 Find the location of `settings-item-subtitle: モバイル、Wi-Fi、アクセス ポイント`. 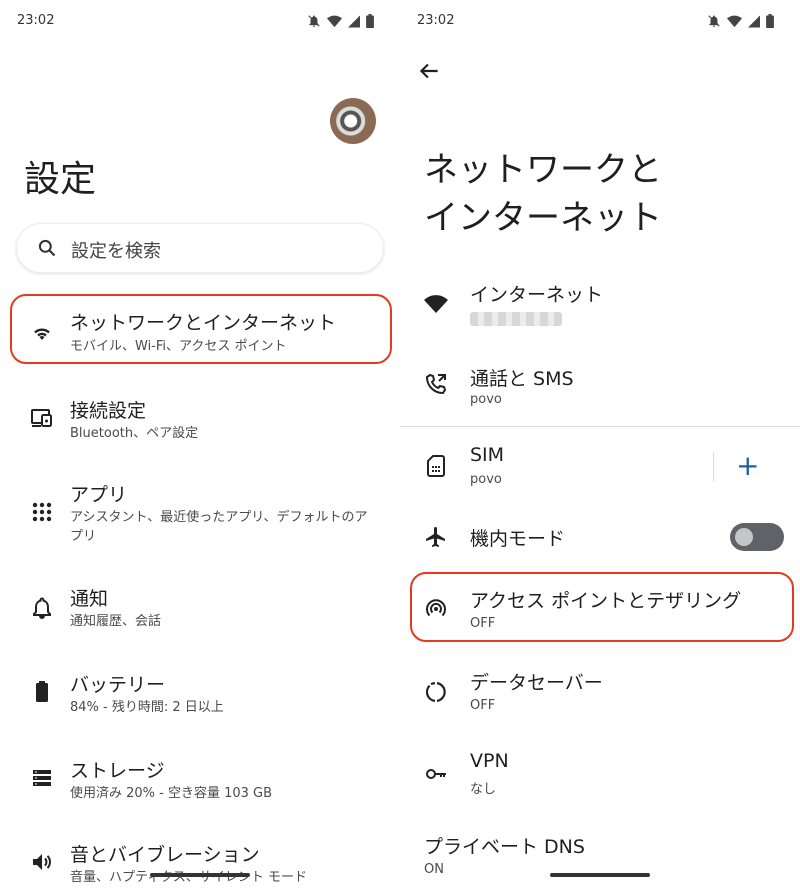

settings-item-subtitle: モバイル、Wi-Fi、アクセス ポイント is located at coordinates (178, 346).